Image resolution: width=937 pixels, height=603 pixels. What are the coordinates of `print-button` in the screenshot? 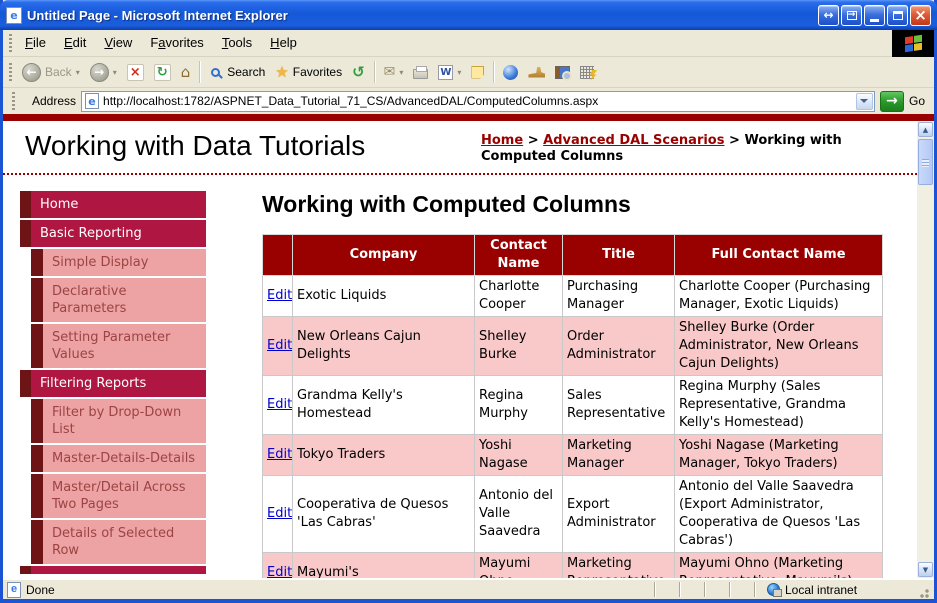 It's located at (420, 72).